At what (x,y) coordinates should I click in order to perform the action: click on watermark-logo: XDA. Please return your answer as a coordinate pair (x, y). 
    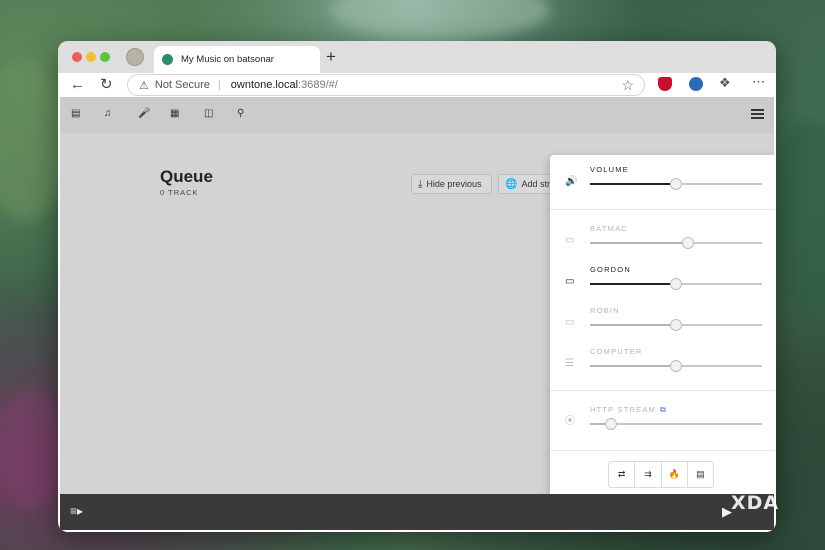
    Looking at the image, I should click on (755, 503).